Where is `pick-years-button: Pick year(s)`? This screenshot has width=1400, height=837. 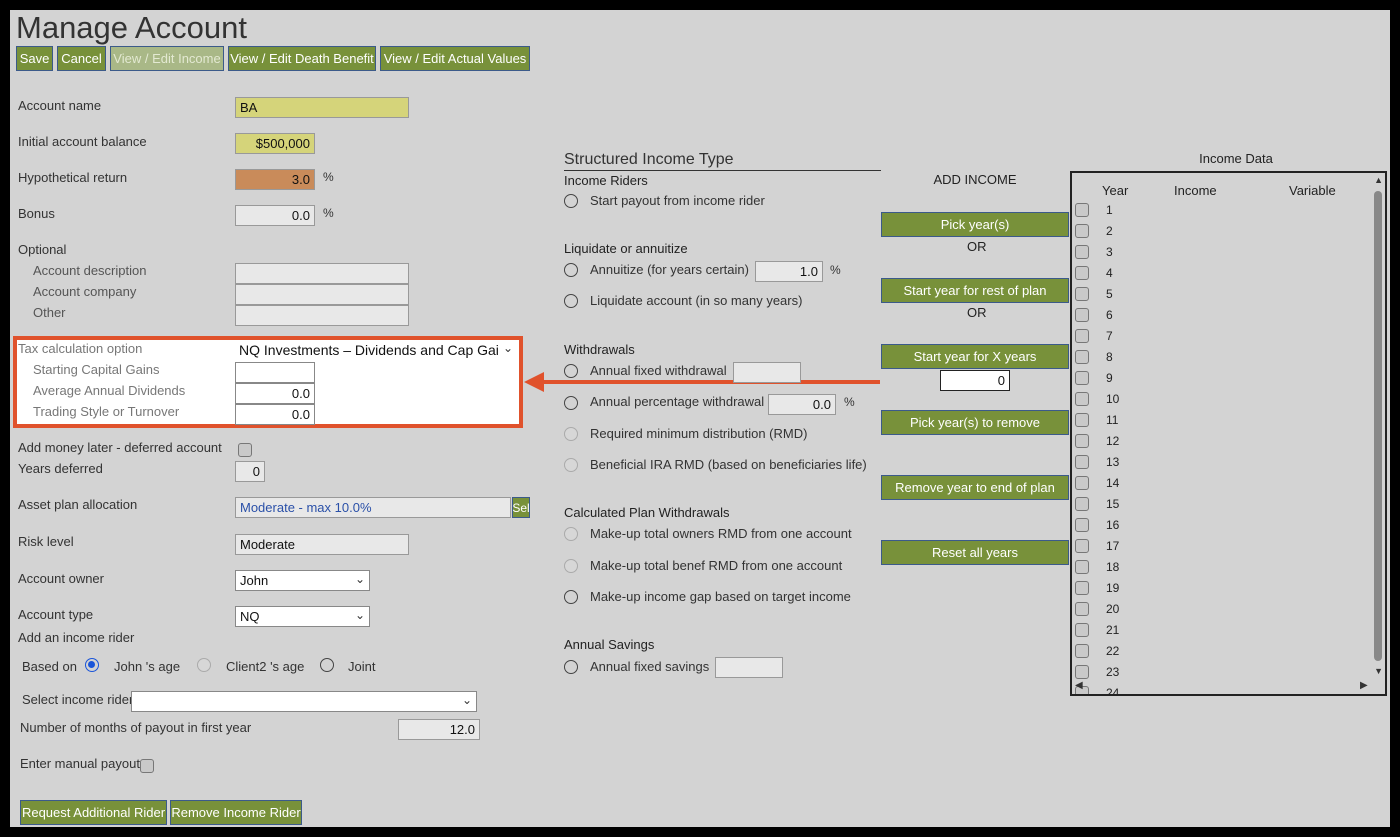
pick-years-button: Pick year(s) is located at coordinates (975, 224).